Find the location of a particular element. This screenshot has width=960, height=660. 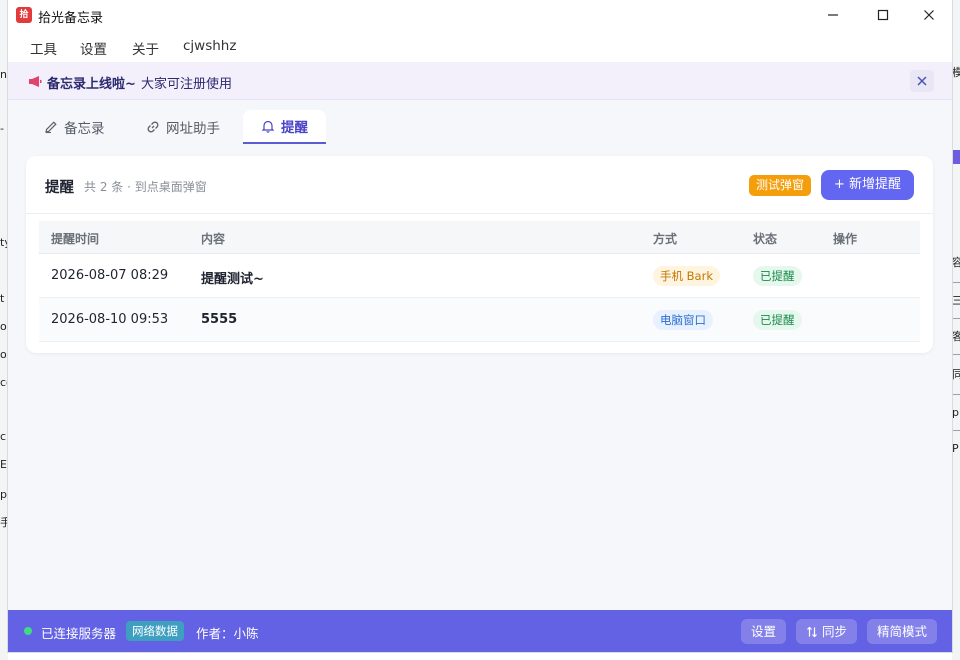

card-subtitle: 共 2 条 · 到点桌面弹窗 is located at coordinates (145, 187).